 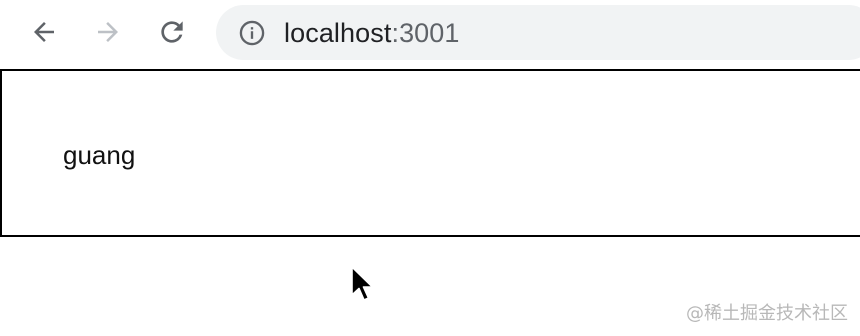 What do you see at coordinates (767, 313) in the screenshot?
I see `watermark-text: @稀土掘金技术社区` at bounding box center [767, 313].